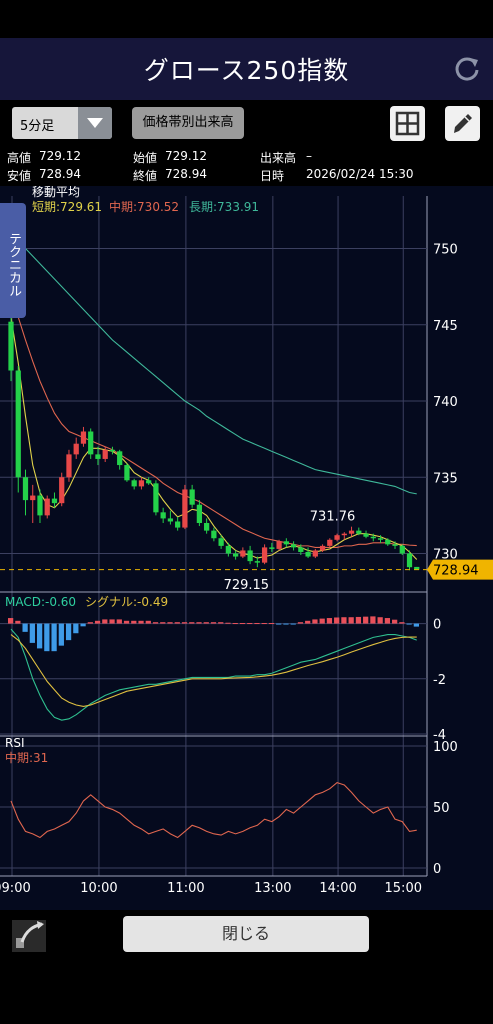 This screenshot has height=1024, width=493. Describe the element at coordinates (62, 123) in the screenshot. I see `interval-select: 5分足` at that location.